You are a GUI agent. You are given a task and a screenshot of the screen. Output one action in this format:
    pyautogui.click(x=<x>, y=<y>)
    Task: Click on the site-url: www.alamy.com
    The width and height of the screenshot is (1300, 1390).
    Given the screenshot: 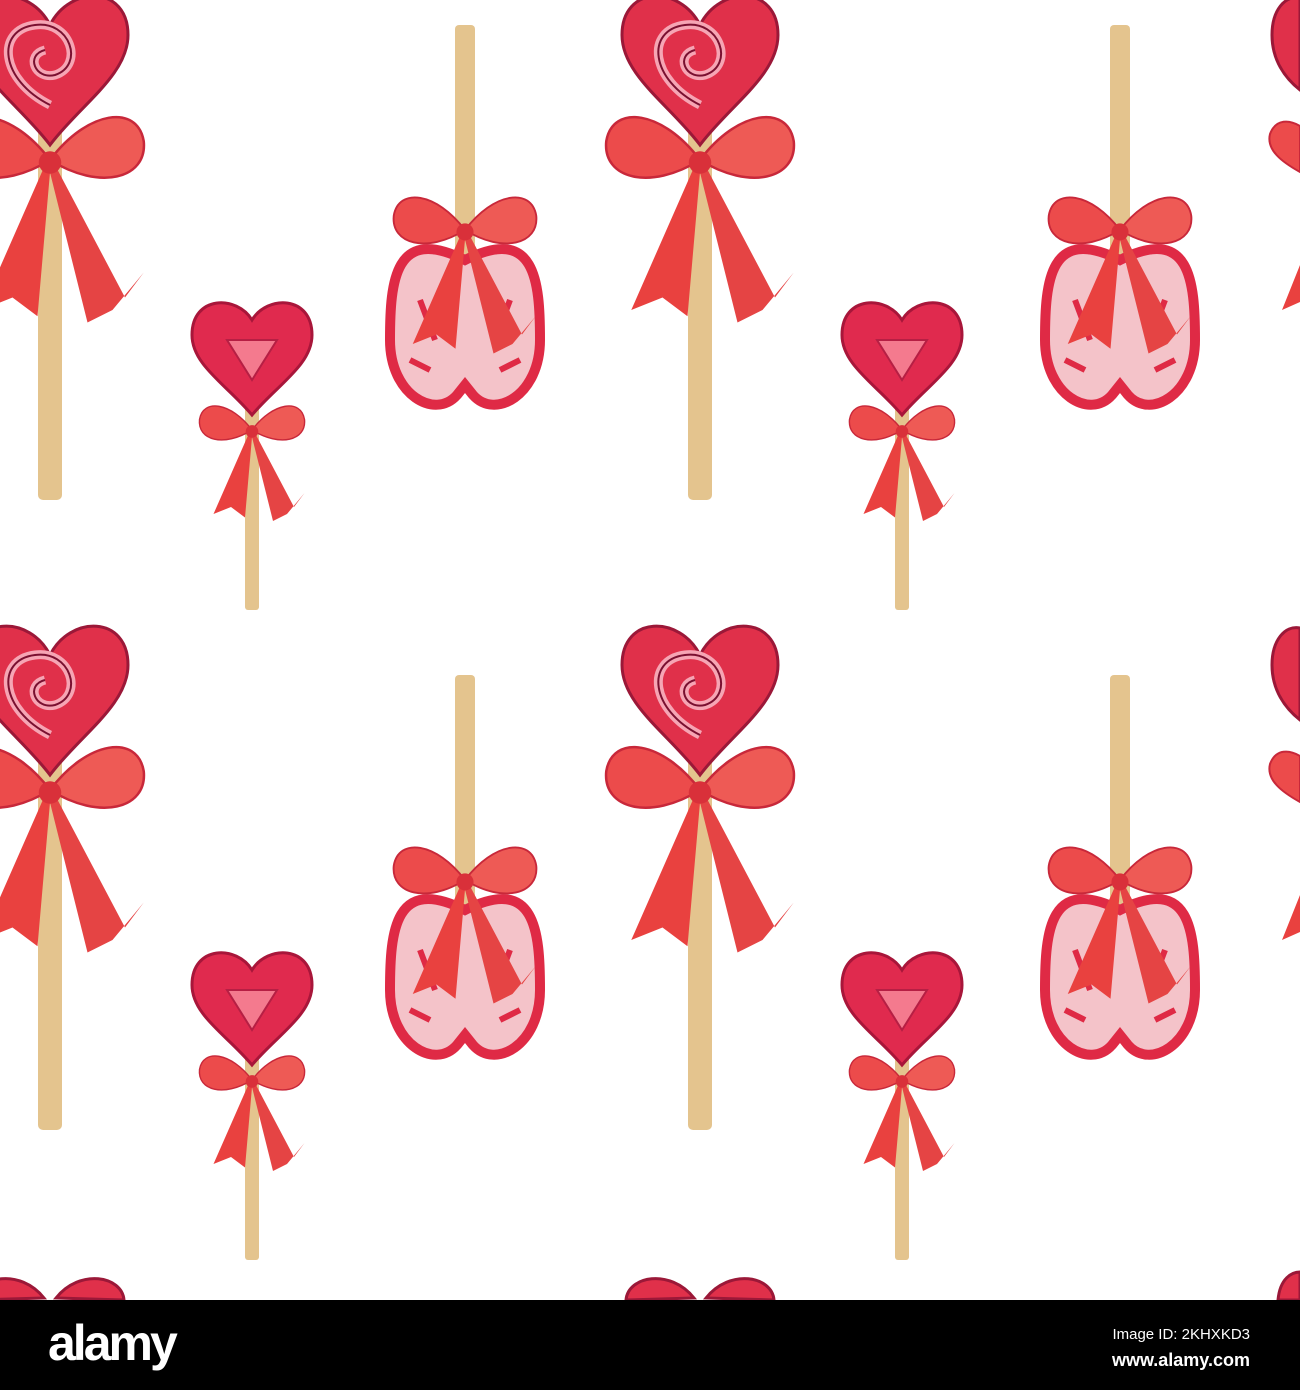 What is the action you would take?
    pyautogui.click(x=1180, y=1360)
    